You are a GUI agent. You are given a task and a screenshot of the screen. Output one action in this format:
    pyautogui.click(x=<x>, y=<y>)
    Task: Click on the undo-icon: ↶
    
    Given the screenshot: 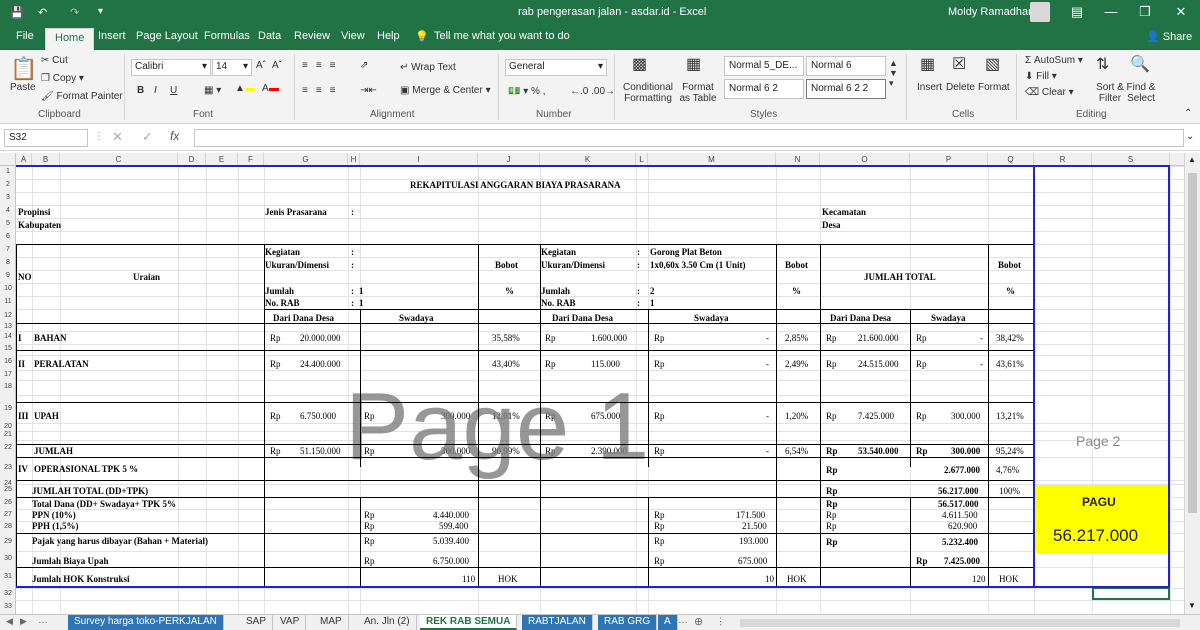 What is the action you would take?
    pyautogui.click(x=42, y=12)
    